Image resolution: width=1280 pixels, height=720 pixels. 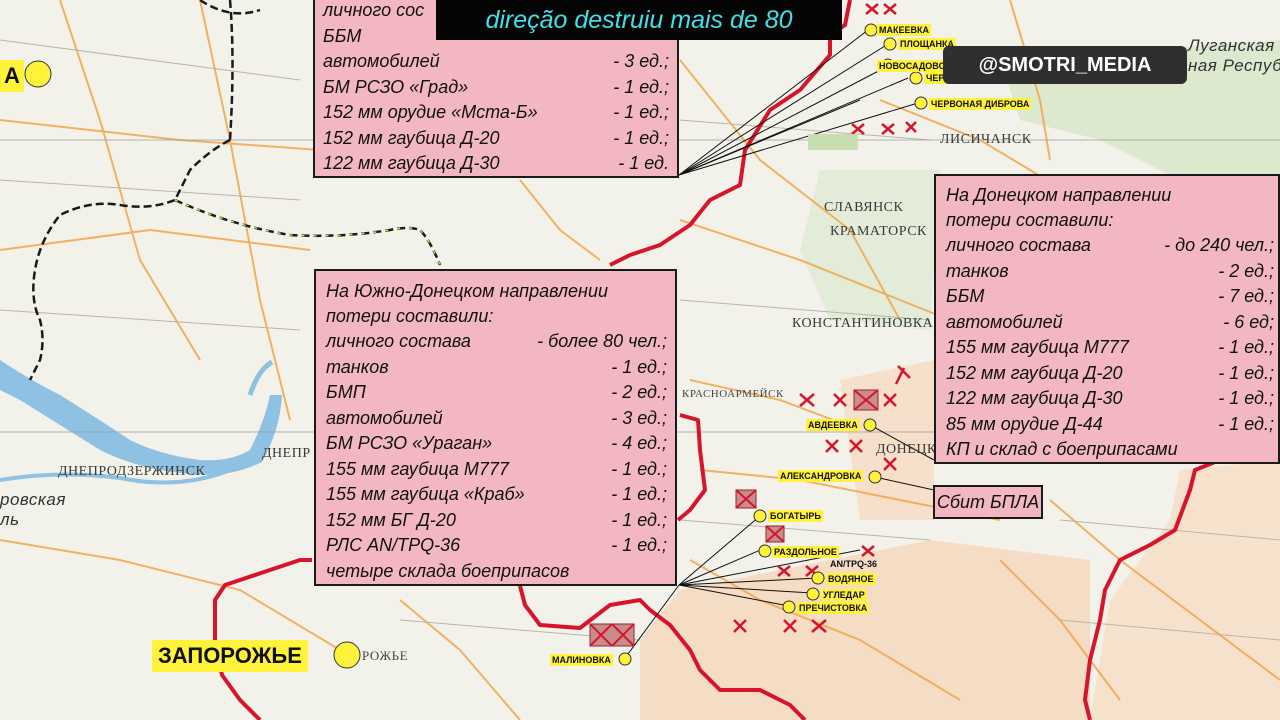 I want to click on losses-label: 155 мм гаубица «Краб», so click(x=425, y=494).